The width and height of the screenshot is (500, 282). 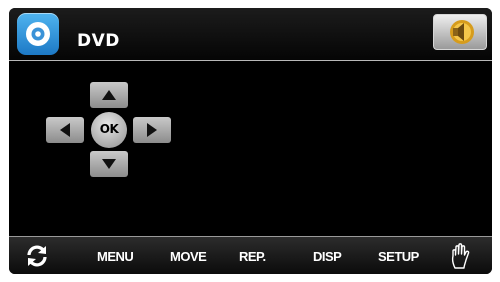 I want to click on left-button, so click(x=65, y=130).